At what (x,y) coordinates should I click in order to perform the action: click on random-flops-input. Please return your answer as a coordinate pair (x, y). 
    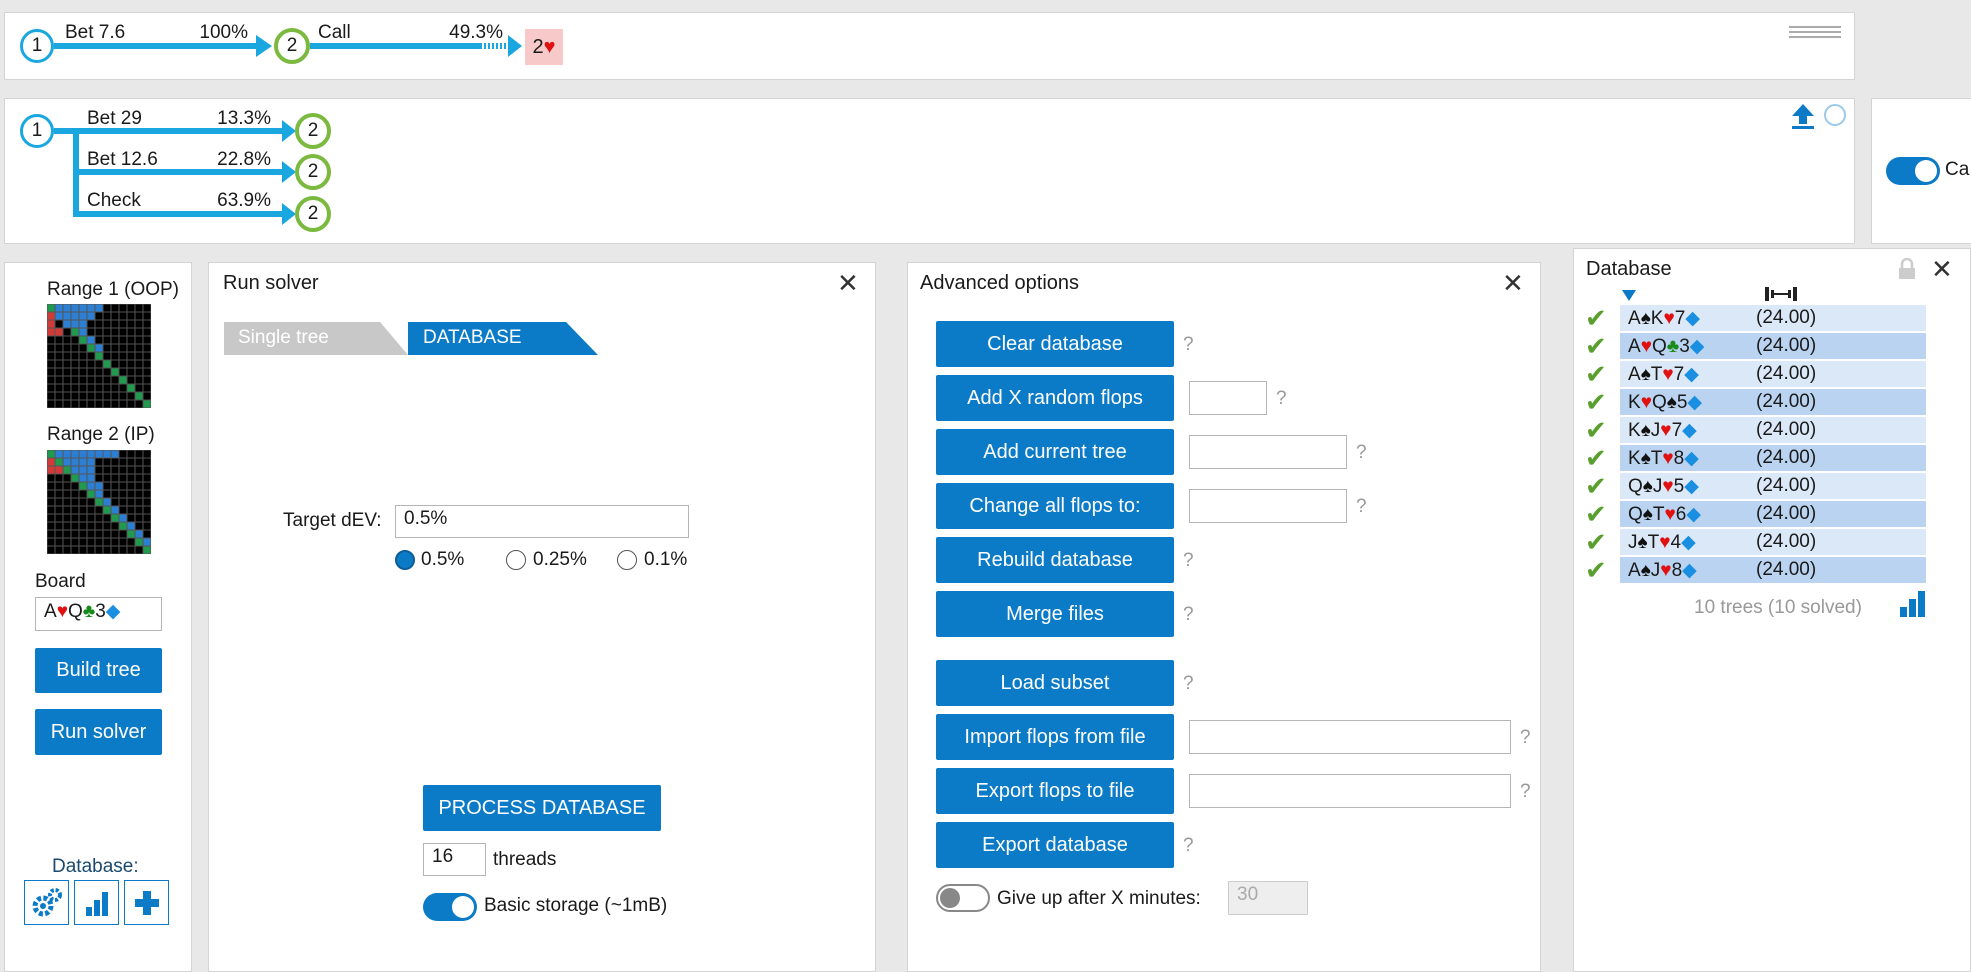
    Looking at the image, I should click on (1228, 398).